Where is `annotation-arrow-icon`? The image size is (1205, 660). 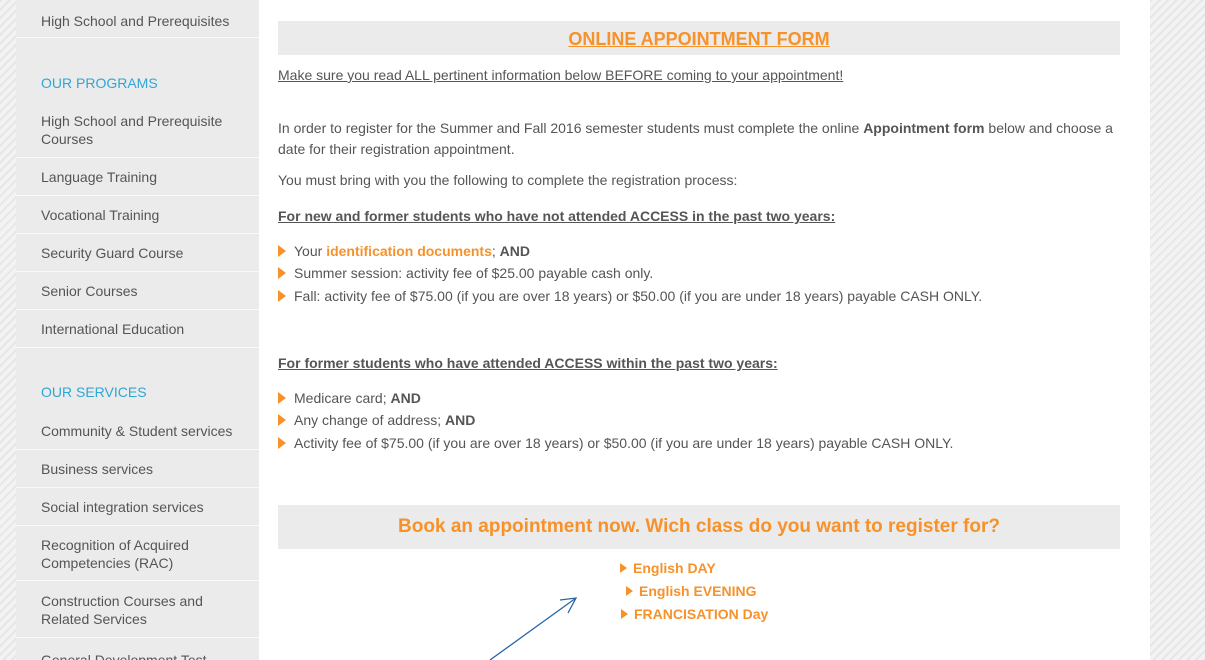
annotation-arrow-icon is located at coordinates (533, 628).